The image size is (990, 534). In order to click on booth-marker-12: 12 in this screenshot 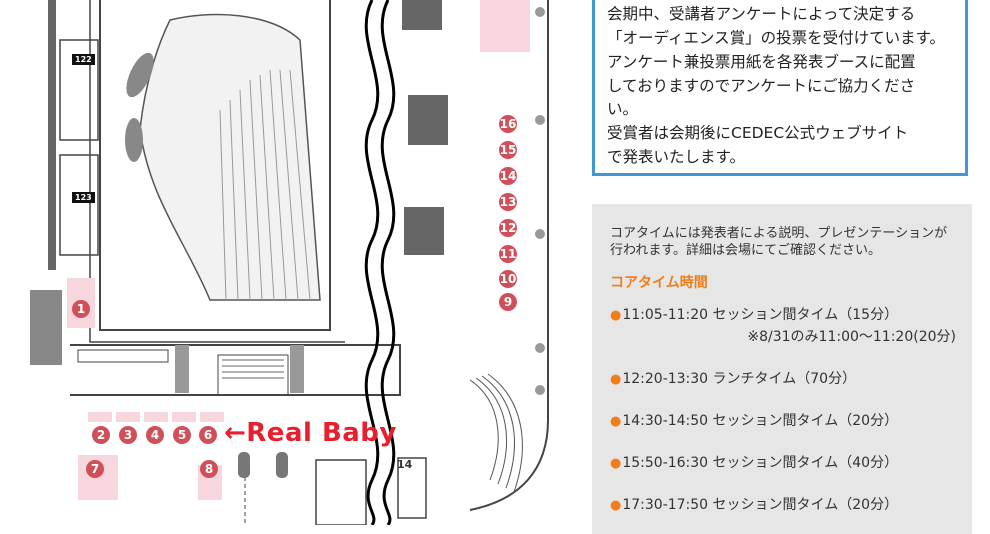, I will do `click(508, 228)`.